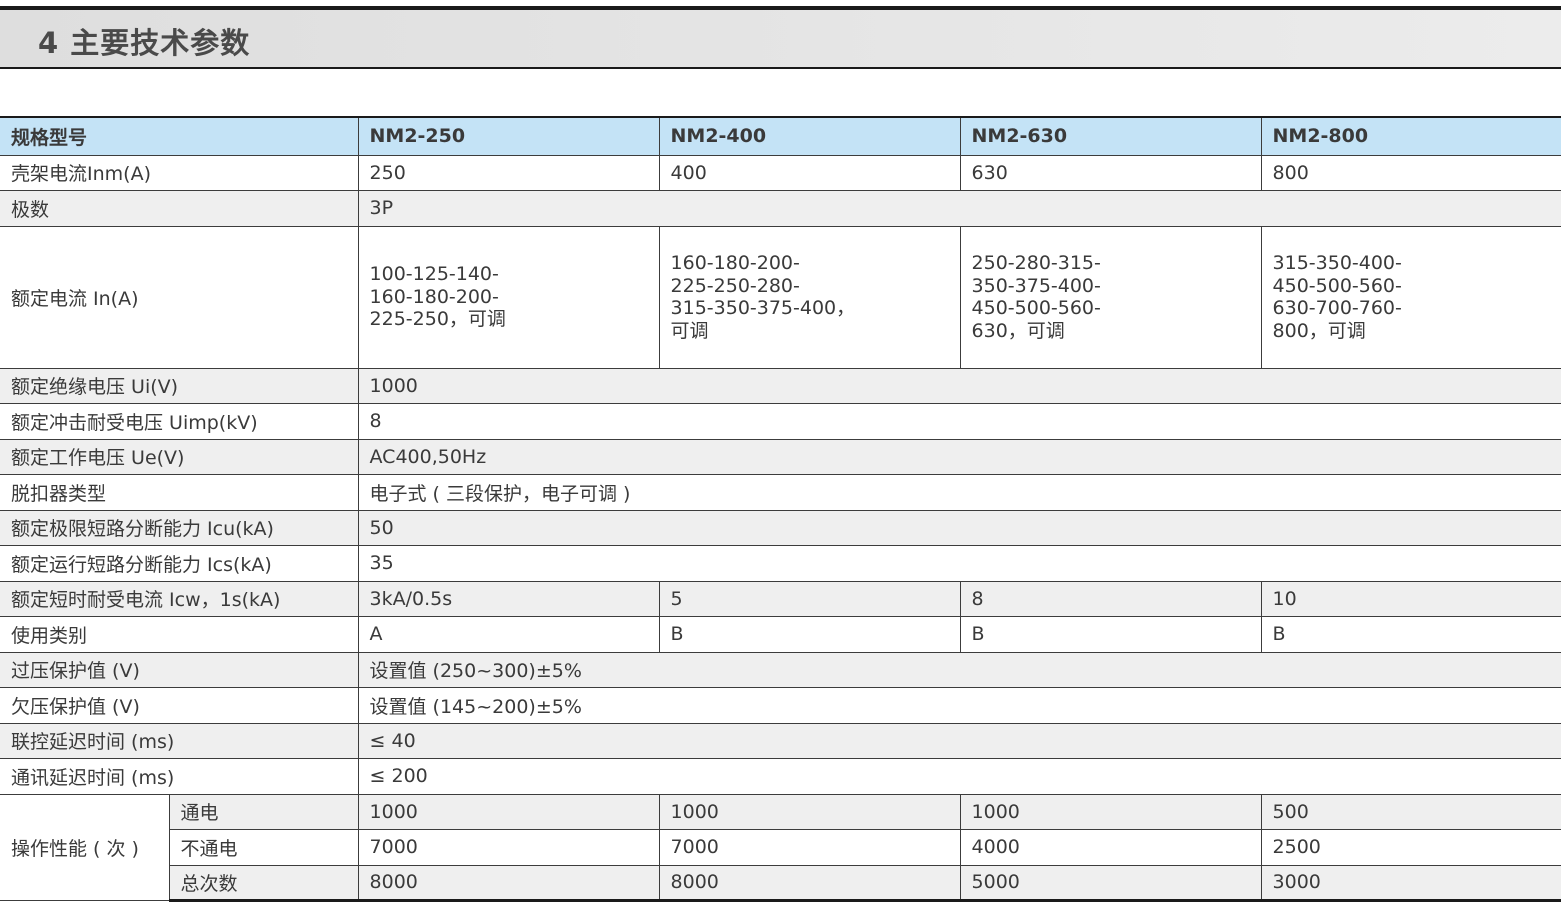  What do you see at coordinates (179, 421) in the screenshot?
I see `row-label: 额定冲击耐受电压 Uimp(kV)` at bounding box center [179, 421].